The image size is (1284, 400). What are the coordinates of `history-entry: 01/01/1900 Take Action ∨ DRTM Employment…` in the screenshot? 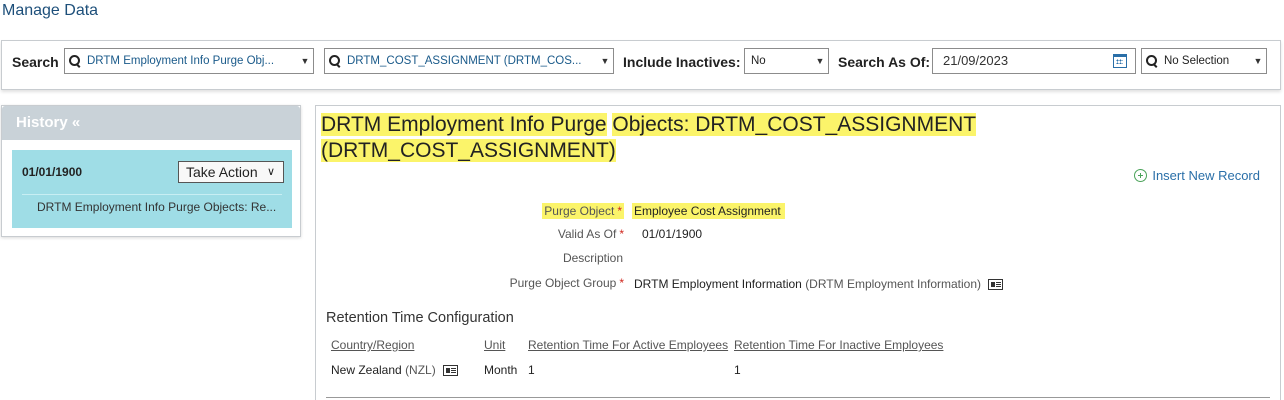 It's located at (152, 189).